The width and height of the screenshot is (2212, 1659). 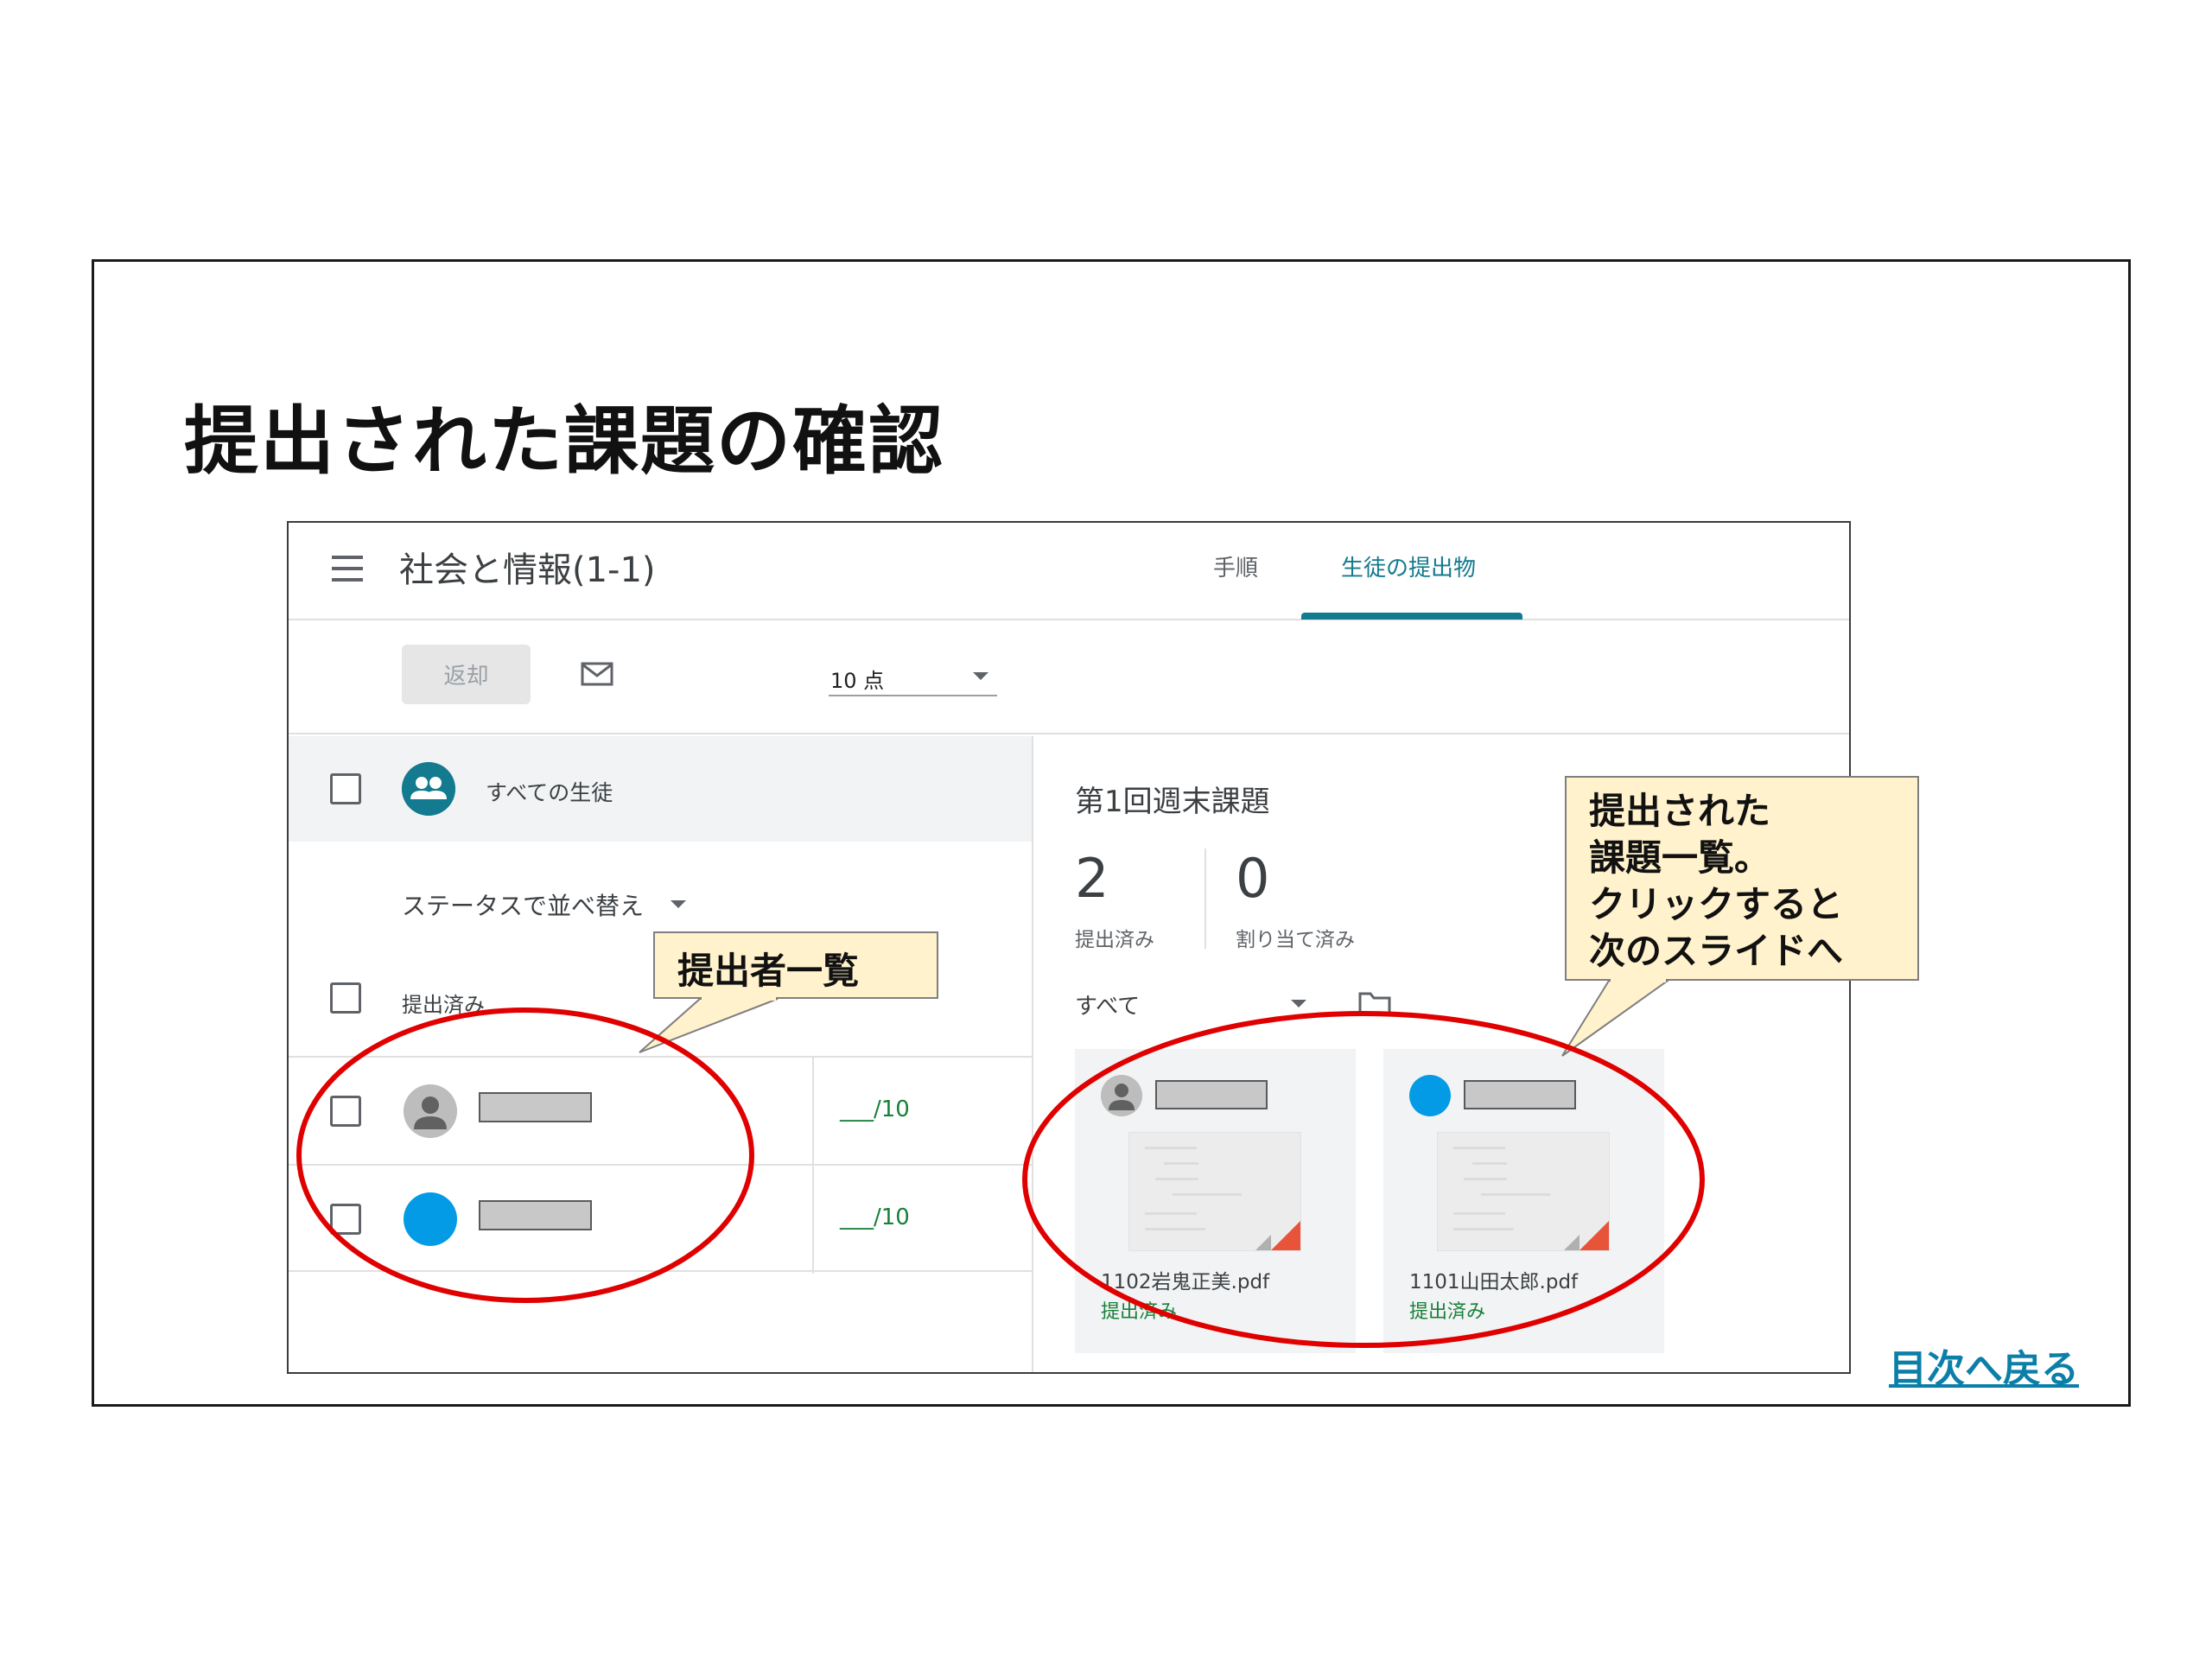 What do you see at coordinates (523, 905) in the screenshot?
I see `sort-by-status: ステータスで並べ替え` at bounding box center [523, 905].